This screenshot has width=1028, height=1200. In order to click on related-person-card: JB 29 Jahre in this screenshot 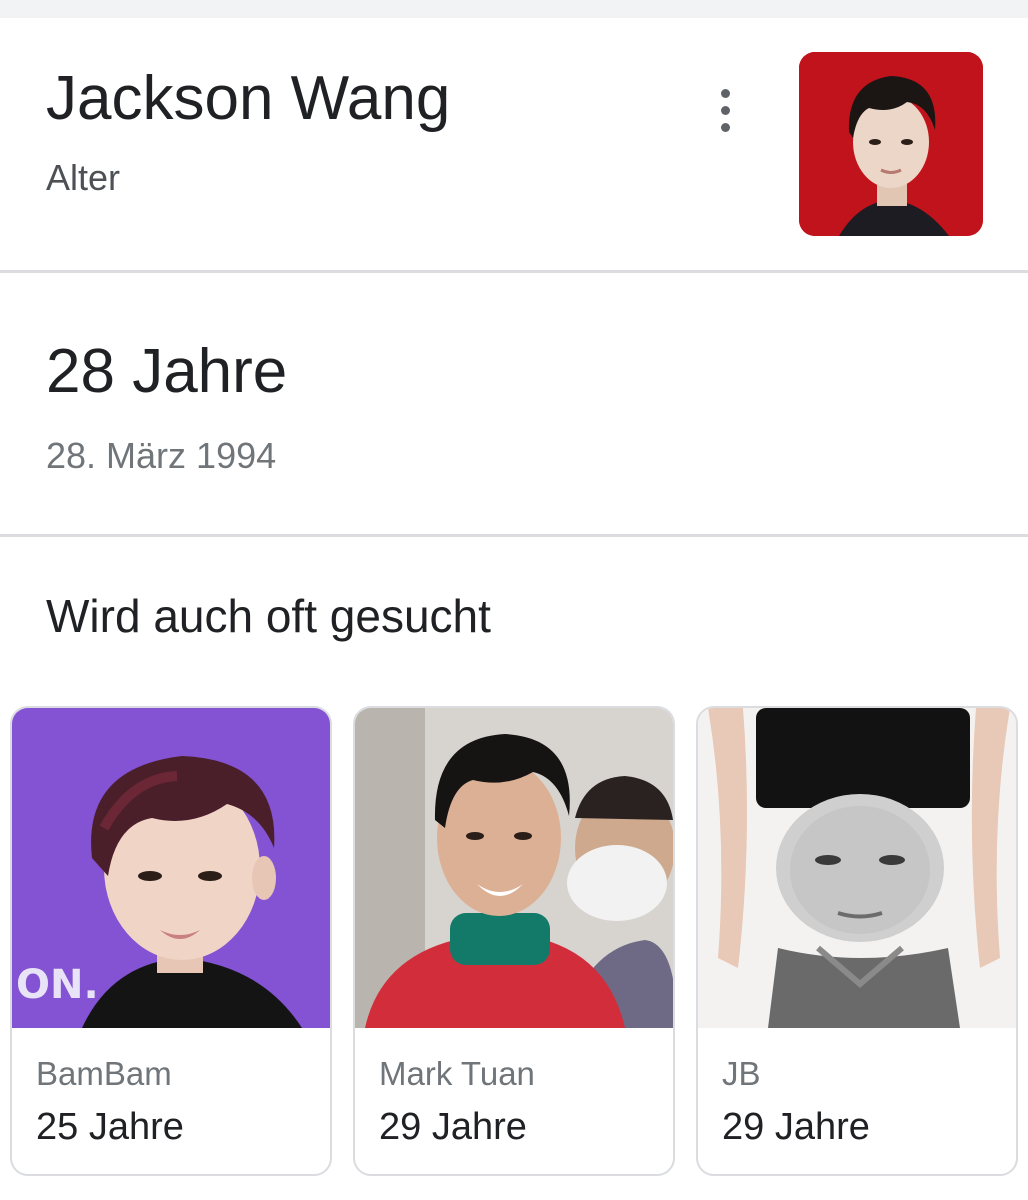, I will do `click(857, 941)`.